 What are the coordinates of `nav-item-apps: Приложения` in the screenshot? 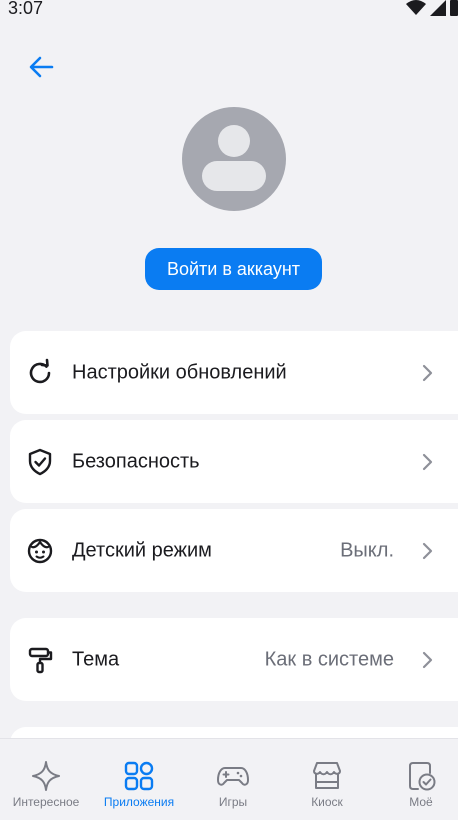 It's located at (139, 779).